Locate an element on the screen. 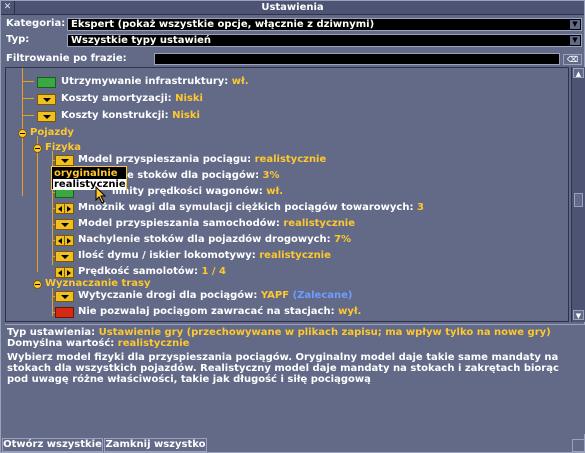 Image resolution: width=585 pixels, height=453 pixels. setting-row: Koszty konstrukcji: Niski is located at coordinates (130, 115).